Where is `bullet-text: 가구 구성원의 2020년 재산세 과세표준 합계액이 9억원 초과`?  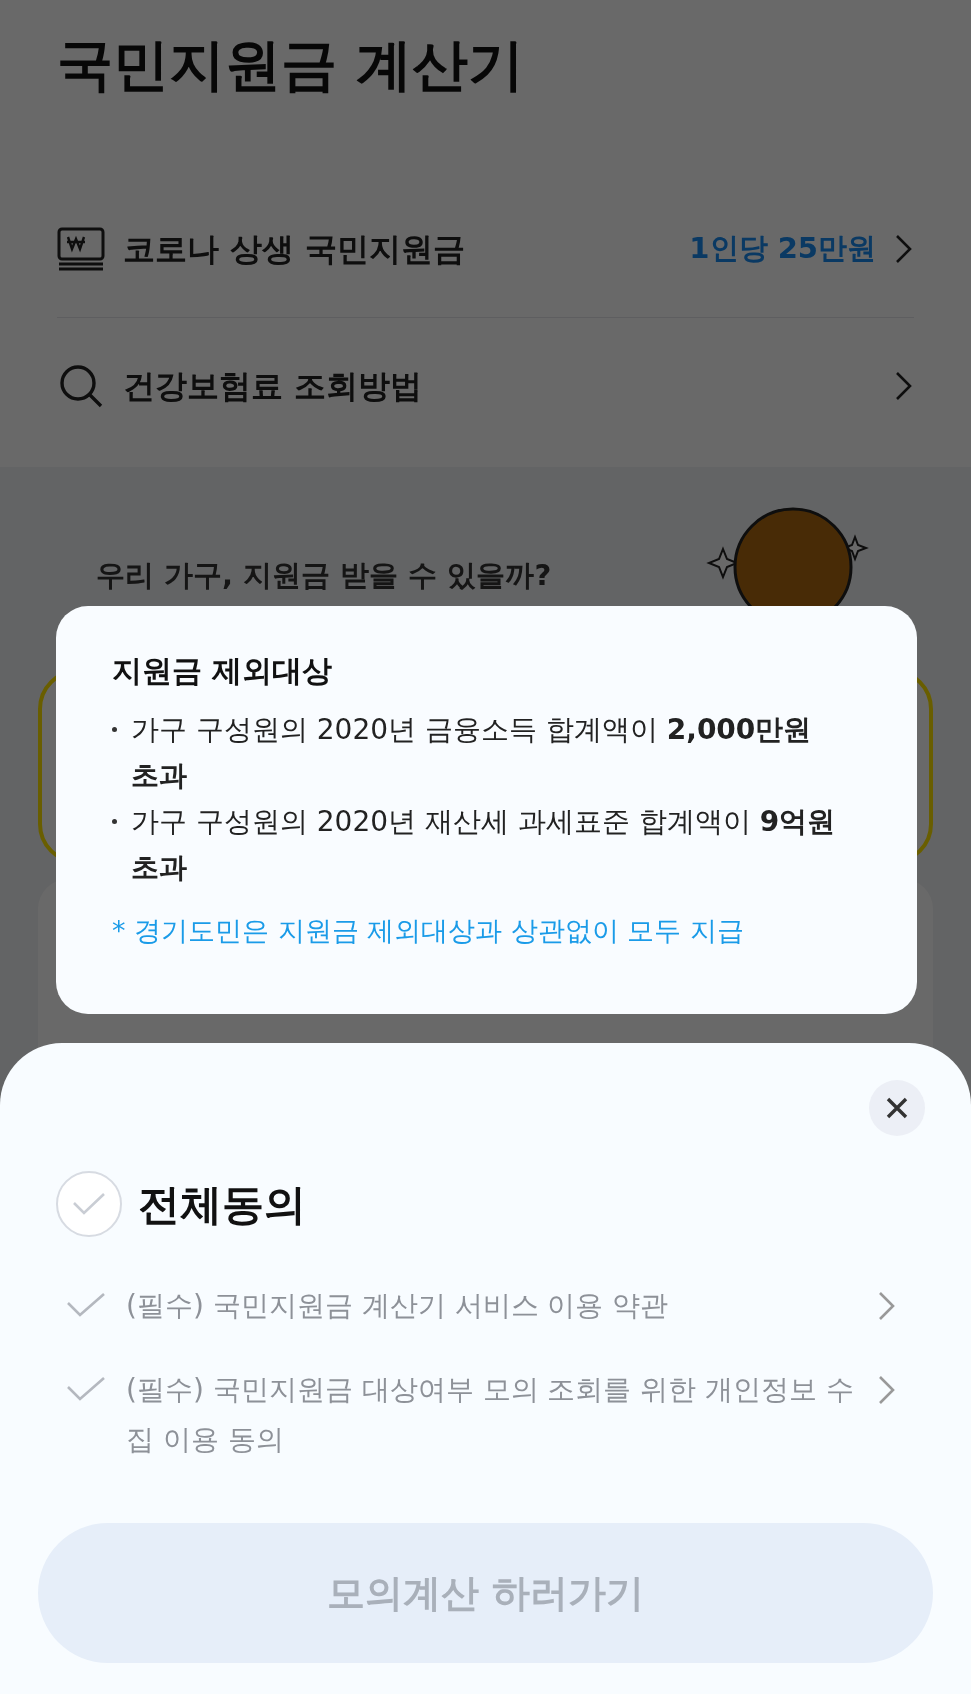 bullet-text: 가구 구성원의 2020년 재산세 과세표준 합계액이 9억원 초과 is located at coordinates (484, 845).